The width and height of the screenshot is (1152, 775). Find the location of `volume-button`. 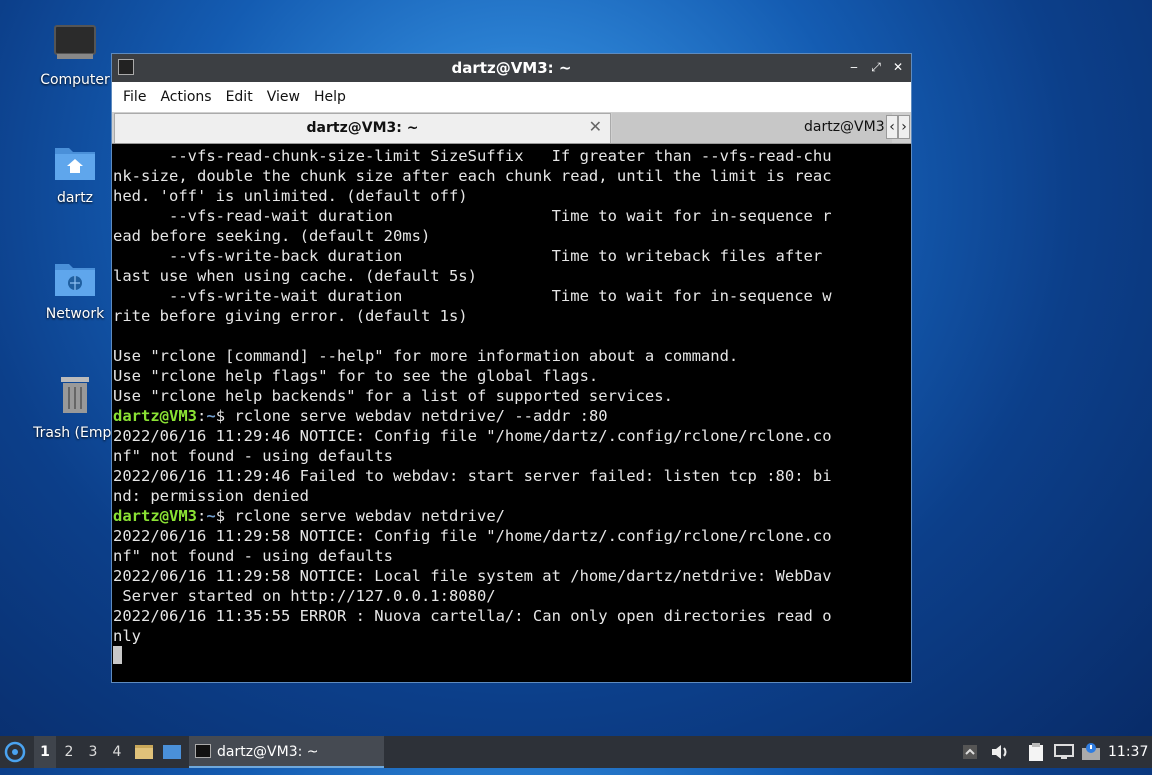

volume-button is located at coordinates (1001, 752).